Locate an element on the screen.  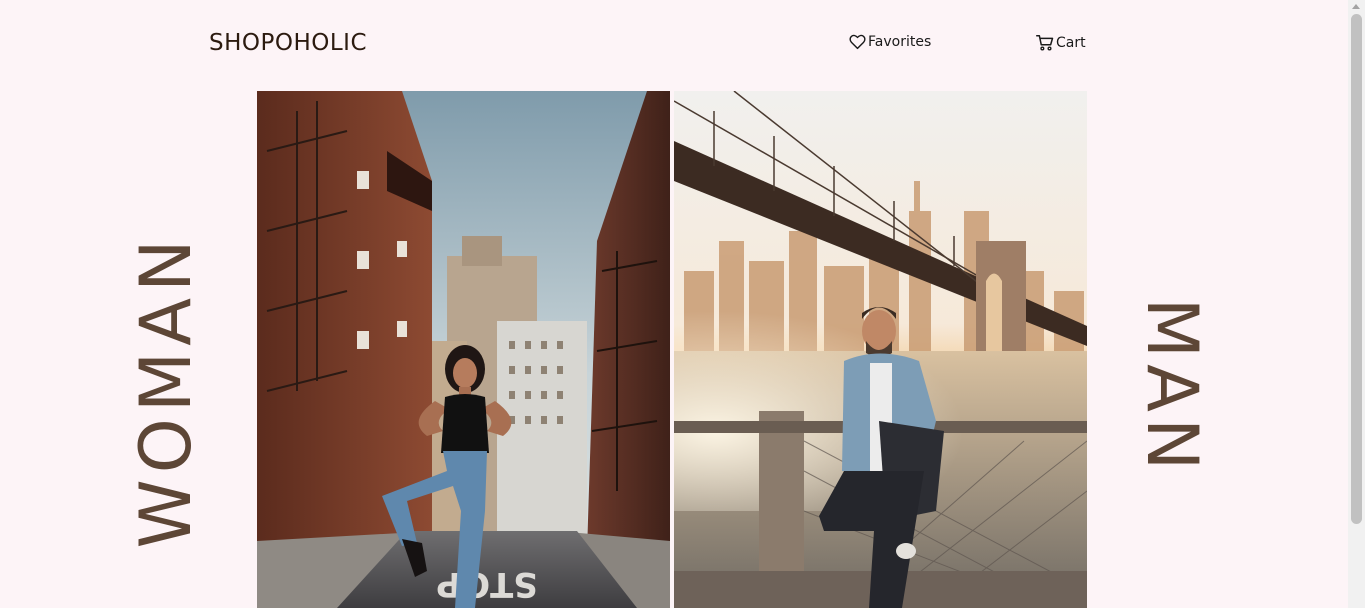
cart-label: Cart is located at coordinates (1071, 42).